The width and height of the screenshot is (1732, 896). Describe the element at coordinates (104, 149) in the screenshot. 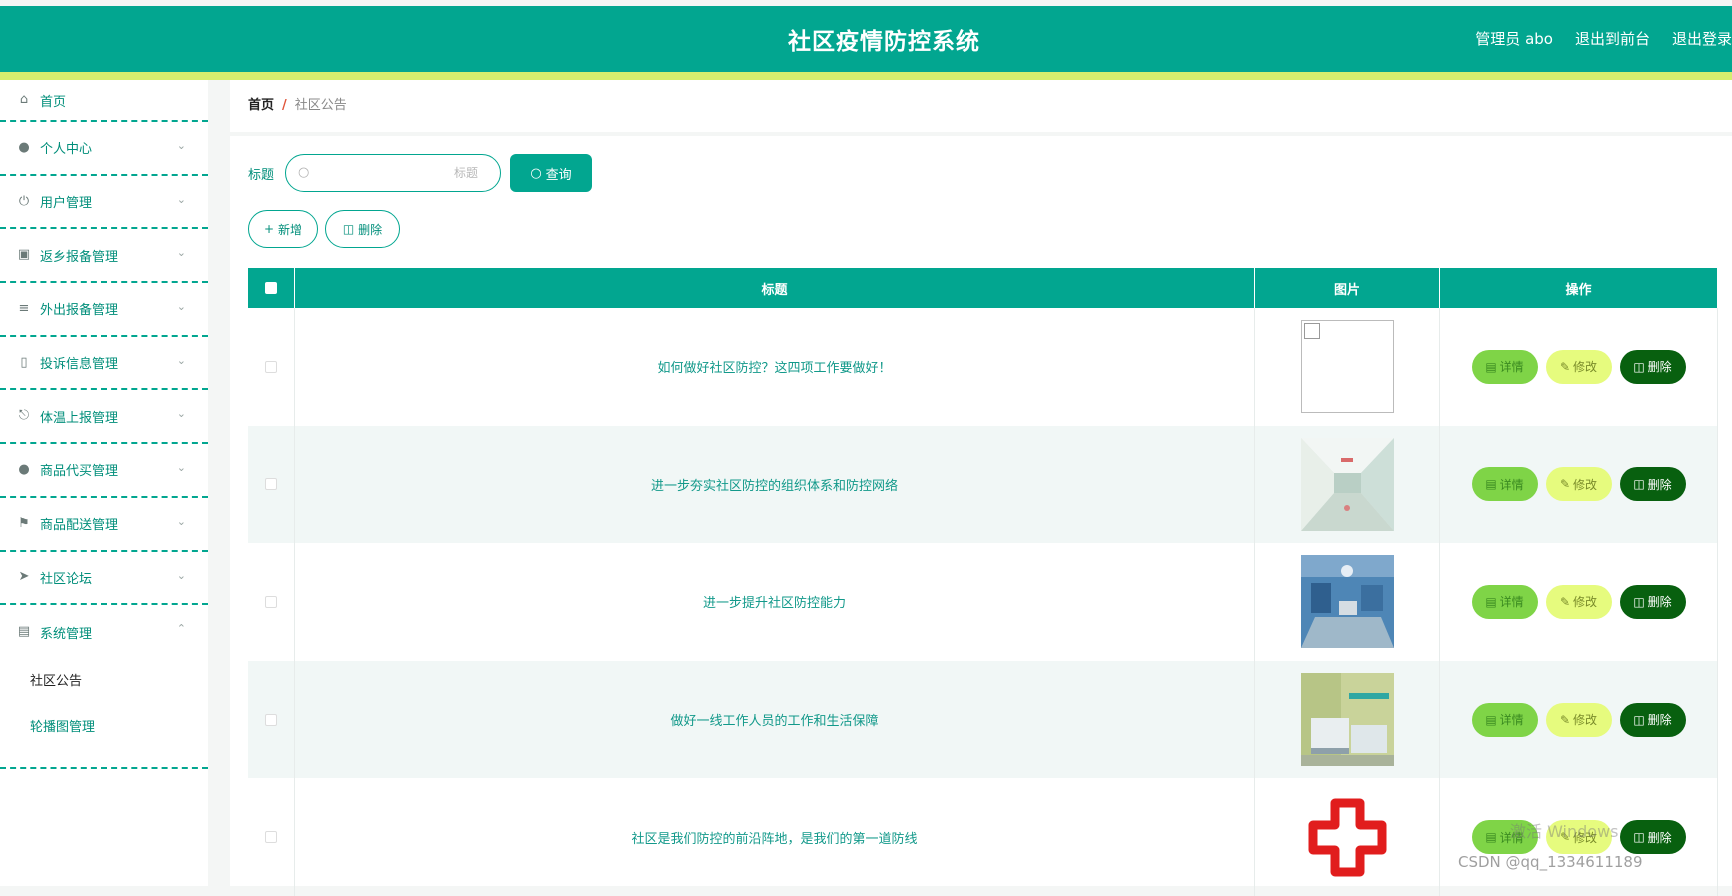

I see `sidebar-item-profile: ● 个人中心 ⌄` at that location.